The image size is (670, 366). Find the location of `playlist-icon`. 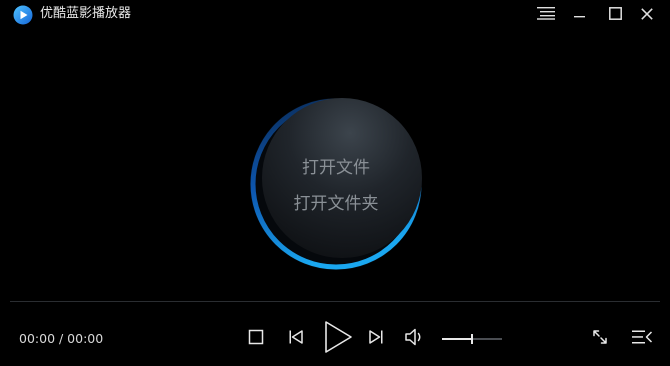

playlist-icon is located at coordinates (642, 339).